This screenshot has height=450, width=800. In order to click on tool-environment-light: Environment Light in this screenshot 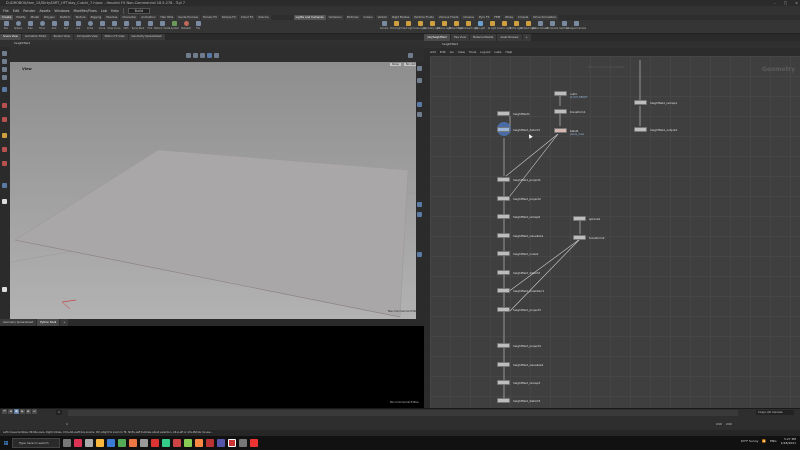, I will do `click(468, 26)`.